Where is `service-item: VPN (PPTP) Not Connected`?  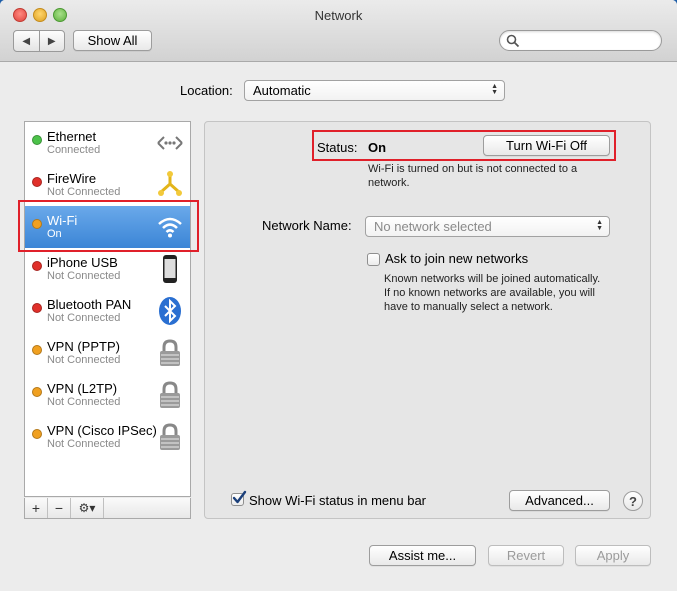
service-item: VPN (PPTP) Not Connected is located at coordinates (107, 353).